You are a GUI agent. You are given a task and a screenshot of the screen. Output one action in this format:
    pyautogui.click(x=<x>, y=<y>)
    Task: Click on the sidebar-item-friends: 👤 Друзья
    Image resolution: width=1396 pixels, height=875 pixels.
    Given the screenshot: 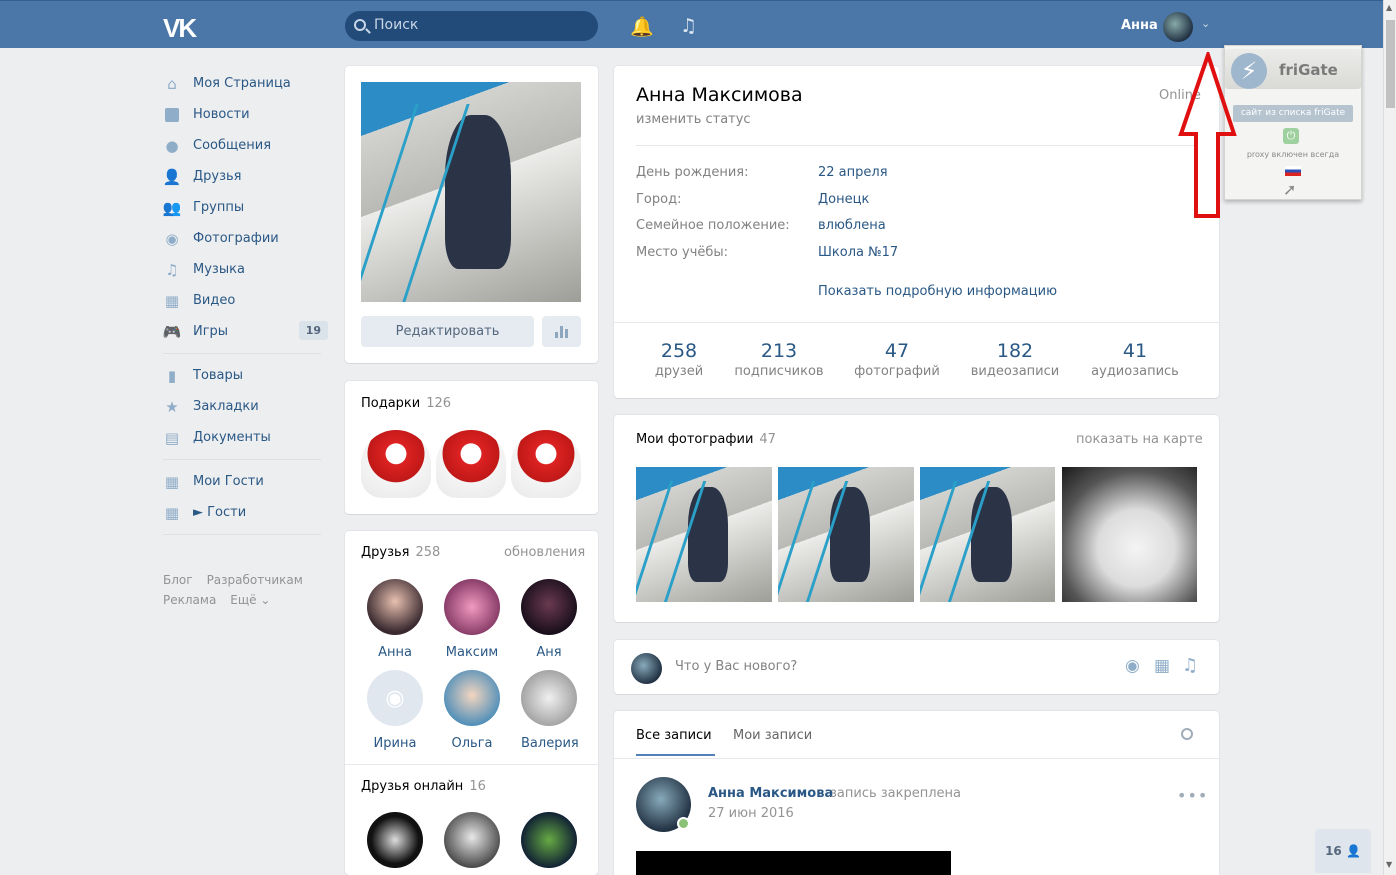 What is the action you would take?
    pyautogui.click(x=245, y=176)
    